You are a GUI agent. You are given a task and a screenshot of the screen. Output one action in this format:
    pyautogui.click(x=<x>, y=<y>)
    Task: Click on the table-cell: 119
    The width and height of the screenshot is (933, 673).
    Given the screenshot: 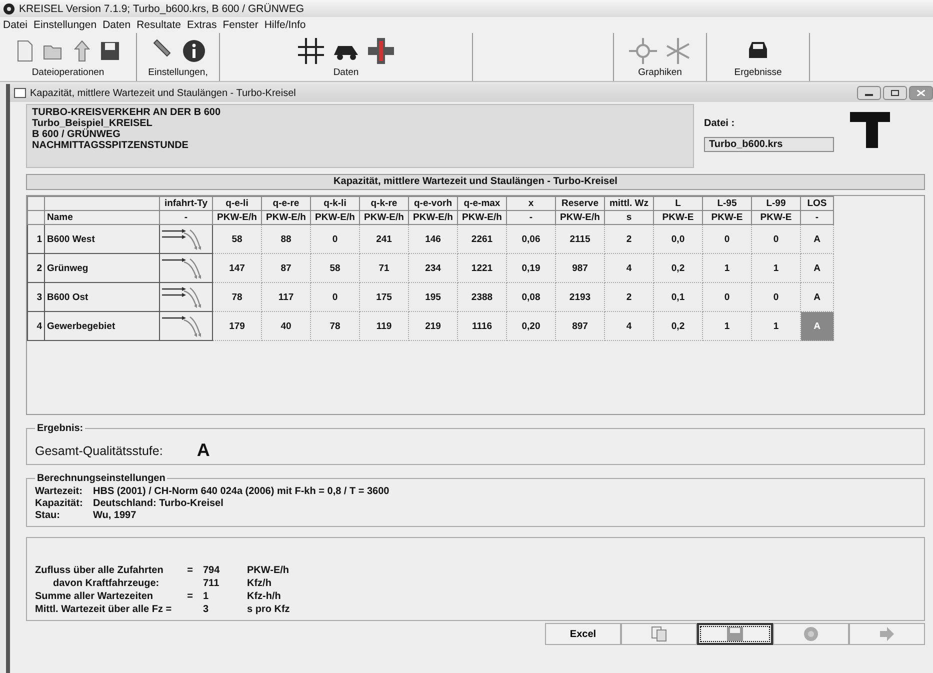 What is the action you would take?
    pyautogui.click(x=384, y=326)
    